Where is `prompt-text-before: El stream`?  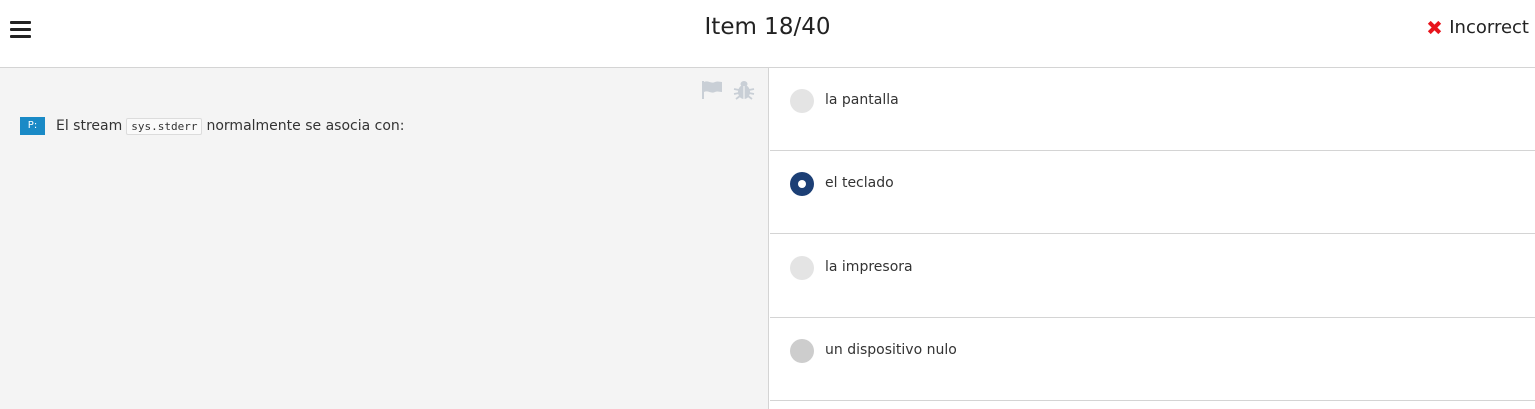
prompt-text-before: El stream is located at coordinates (89, 126).